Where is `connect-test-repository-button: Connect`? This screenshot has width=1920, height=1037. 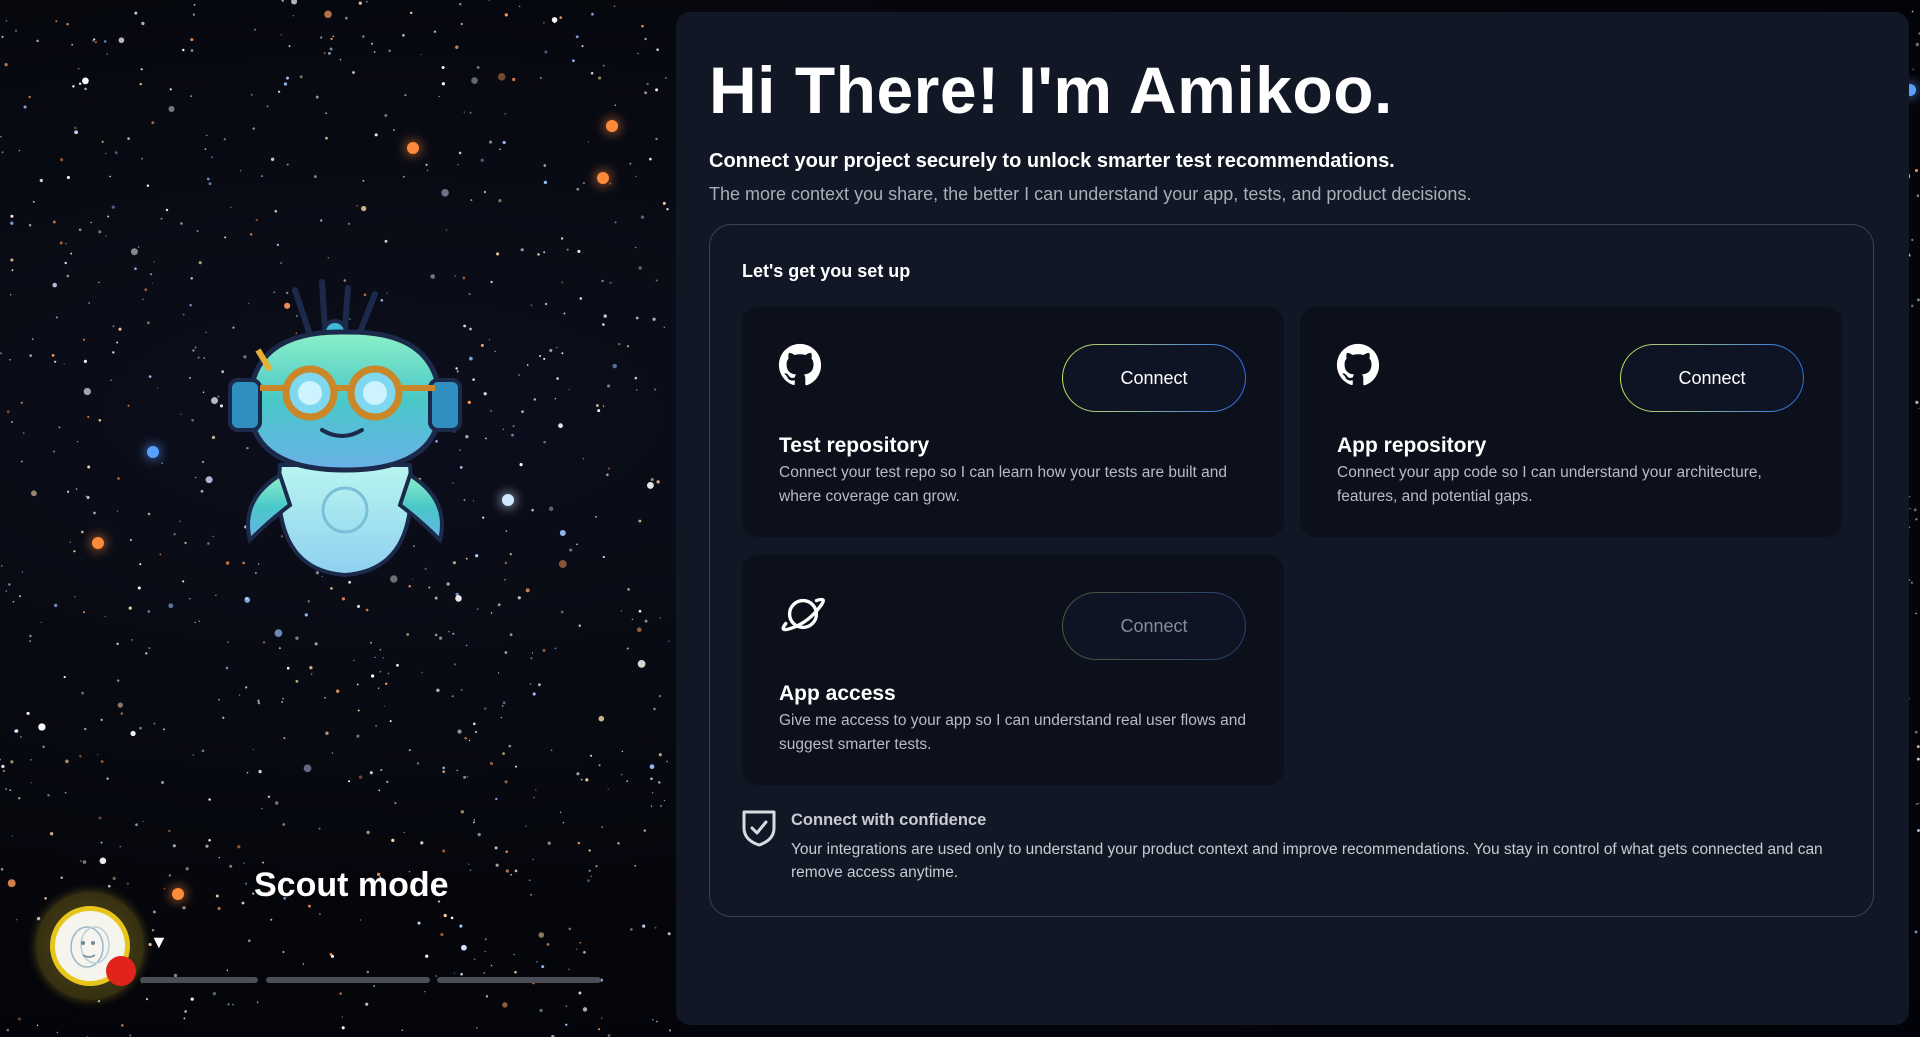 connect-test-repository-button: Connect is located at coordinates (1154, 378).